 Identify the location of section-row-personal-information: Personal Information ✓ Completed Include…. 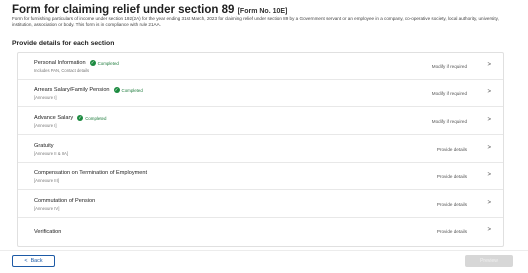
(260, 66).